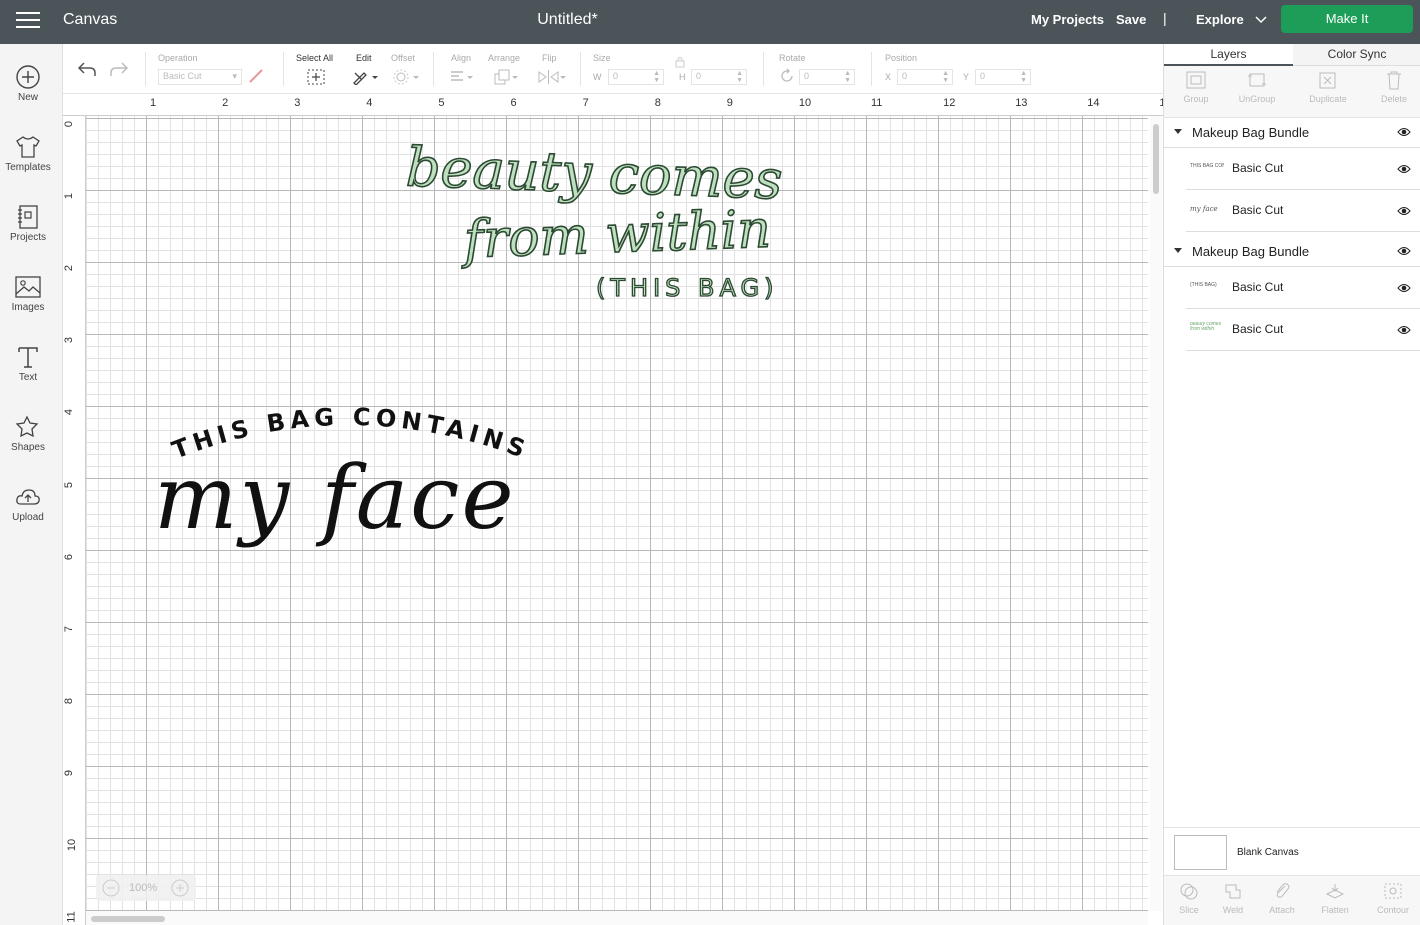  I want to click on select-all-icon, so click(316, 77).